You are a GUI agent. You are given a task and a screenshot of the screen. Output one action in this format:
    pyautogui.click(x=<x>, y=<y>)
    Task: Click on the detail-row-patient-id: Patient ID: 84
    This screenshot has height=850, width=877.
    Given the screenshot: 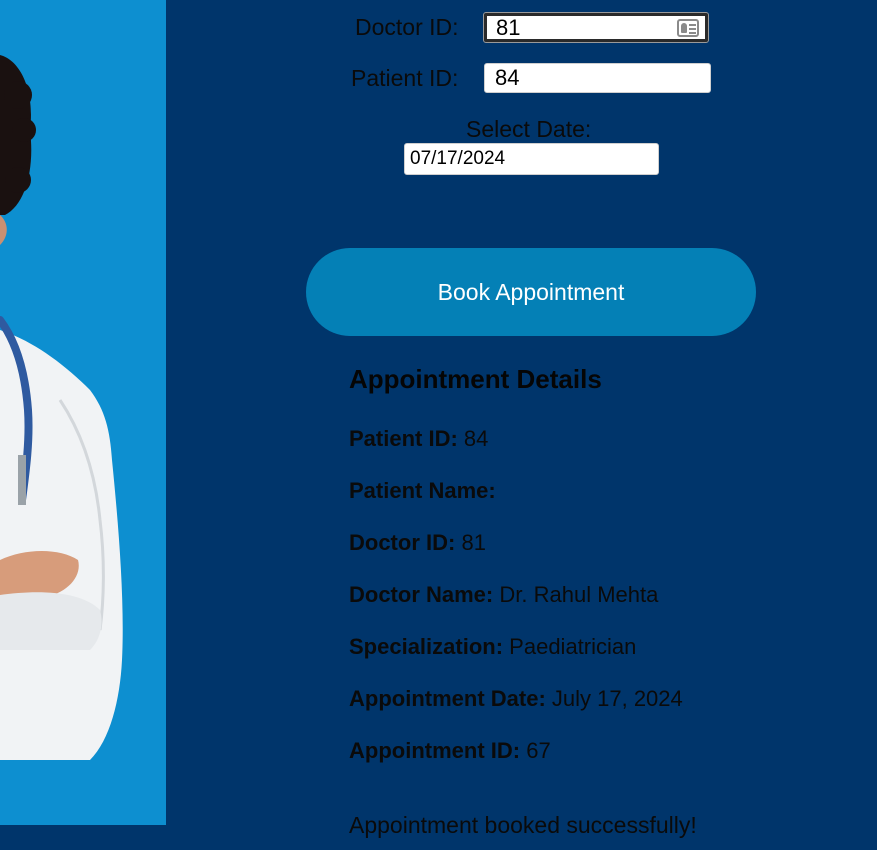 What is the action you would take?
    pyautogui.click(x=418, y=439)
    